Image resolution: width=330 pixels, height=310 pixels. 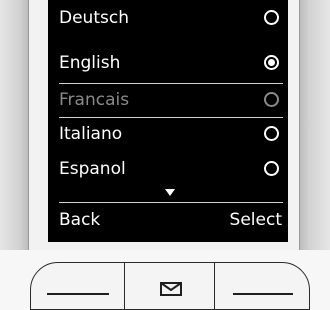 I want to click on left-softkey-button, so click(x=78, y=286).